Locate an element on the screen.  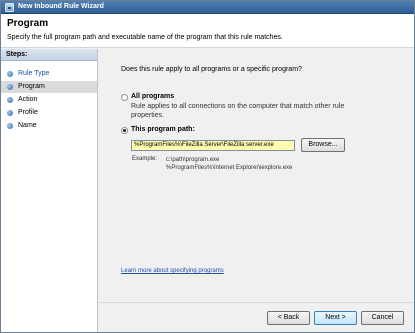
example-path-1: c:\path\program.exe is located at coordinates (193, 160).